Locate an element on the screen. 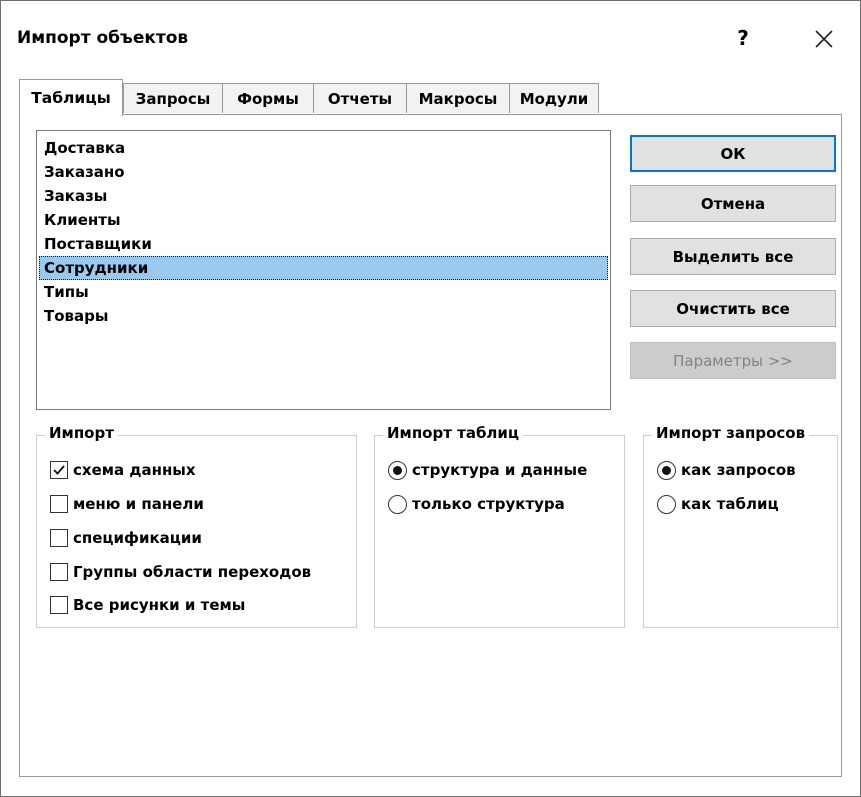 The height and width of the screenshot is (797, 861). specifications-checkbox: спецификации is located at coordinates (126, 538).